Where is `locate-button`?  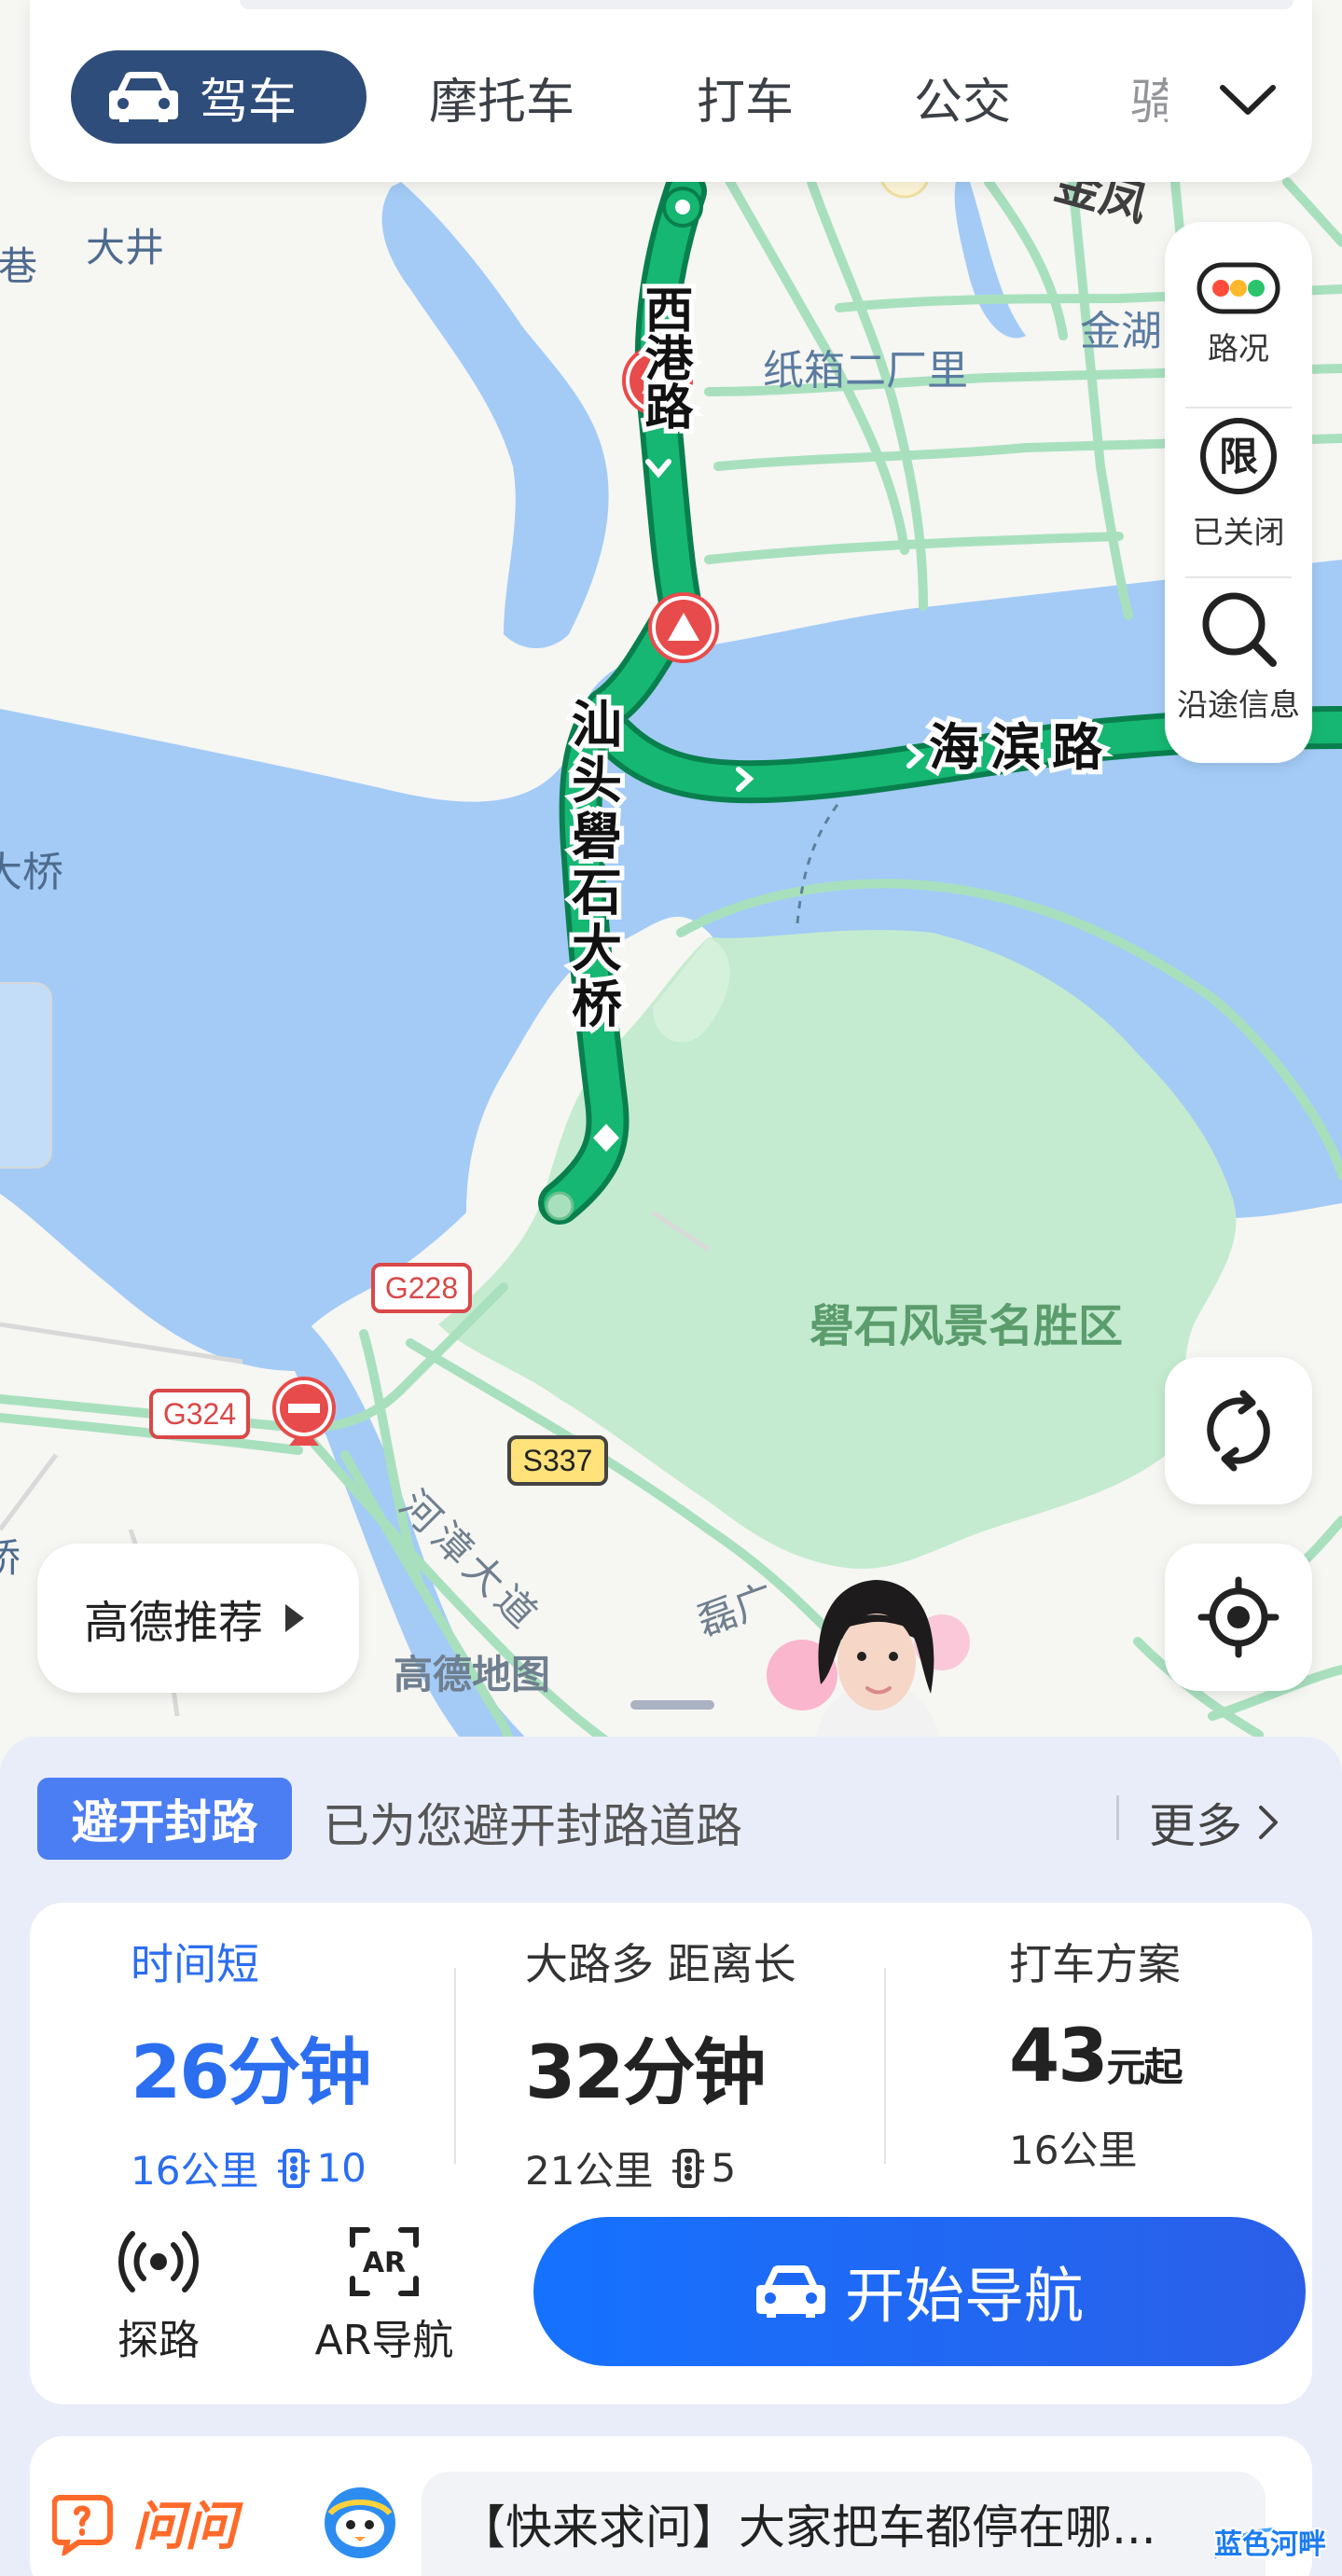
locate-button is located at coordinates (1238, 1617).